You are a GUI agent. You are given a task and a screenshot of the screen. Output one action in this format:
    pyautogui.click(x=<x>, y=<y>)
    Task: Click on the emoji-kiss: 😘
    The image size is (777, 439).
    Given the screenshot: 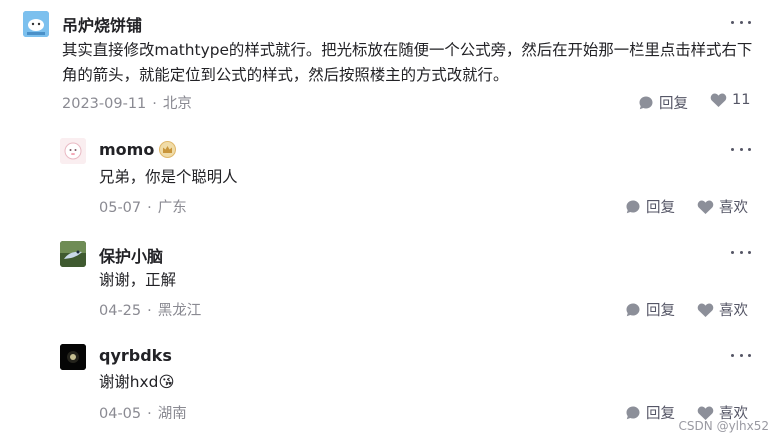 What is the action you would take?
    pyautogui.click(x=166, y=382)
    